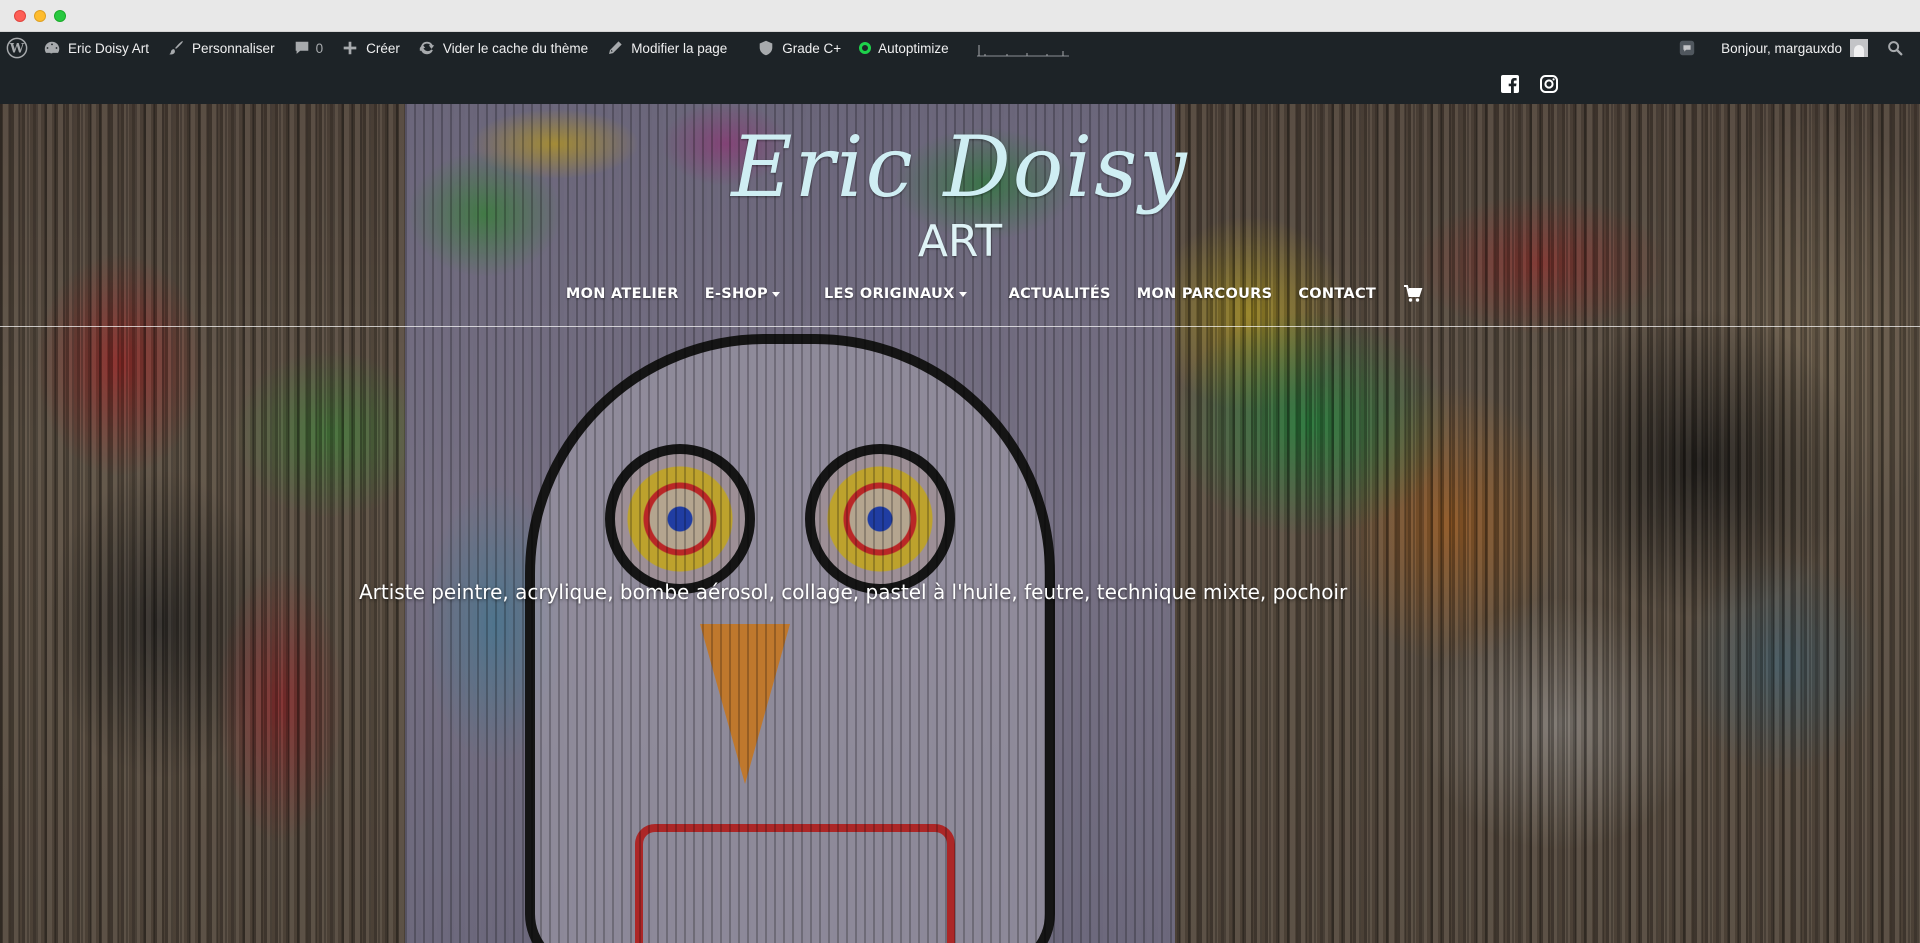  What do you see at coordinates (960, 84) in the screenshot?
I see `social-topbar` at bounding box center [960, 84].